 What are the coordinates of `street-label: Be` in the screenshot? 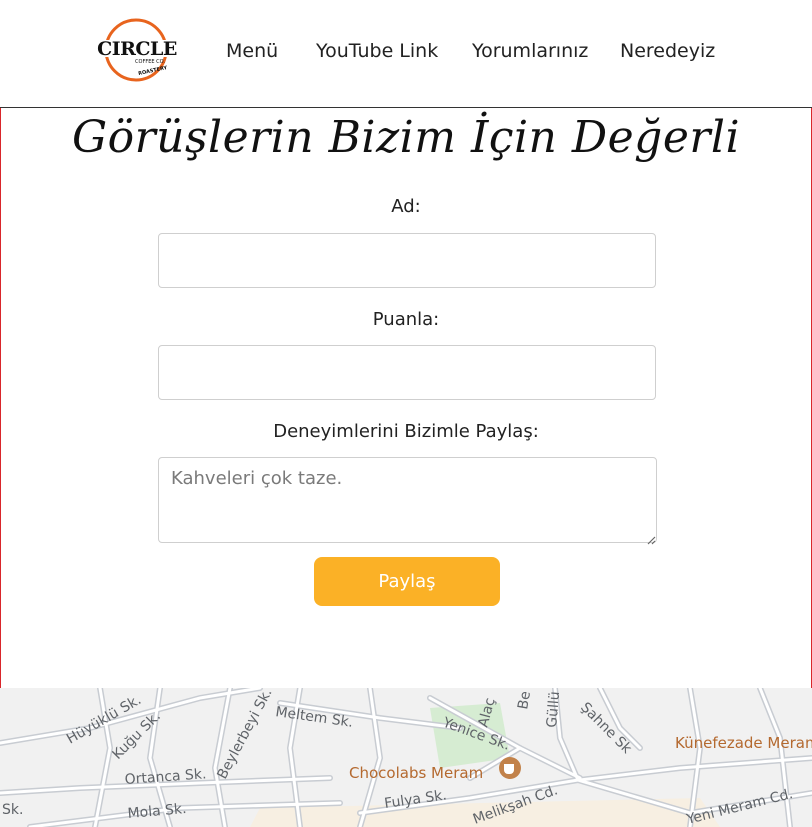 It's located at (524, 700).